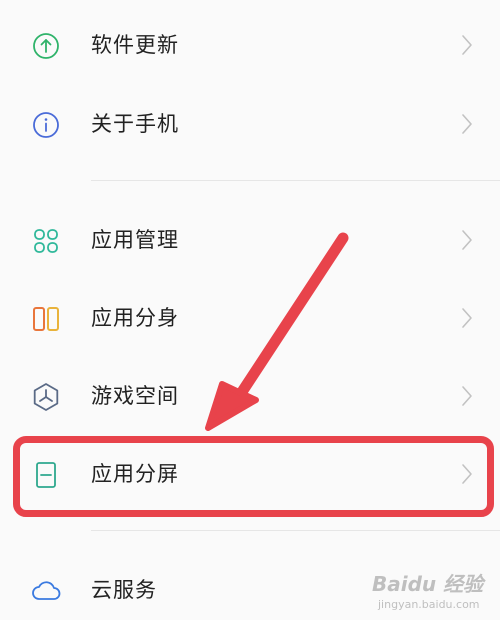 This screenshot has height=620, width=500. What do you see at coordinates (277, 331) in the screenshot?
I see `annotation-arrow-icon` at bounding box center [277, 331].